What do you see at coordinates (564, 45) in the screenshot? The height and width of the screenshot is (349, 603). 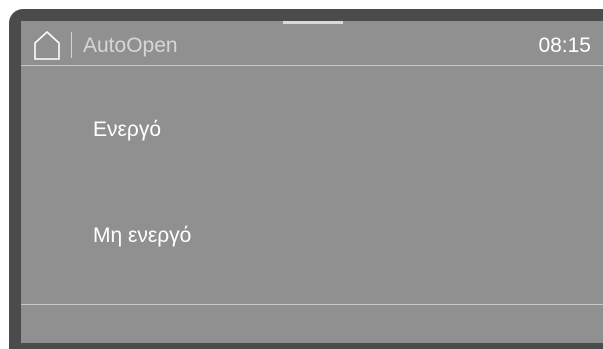 I see `clock-time: 08:15` at bounding box center [564, 45].